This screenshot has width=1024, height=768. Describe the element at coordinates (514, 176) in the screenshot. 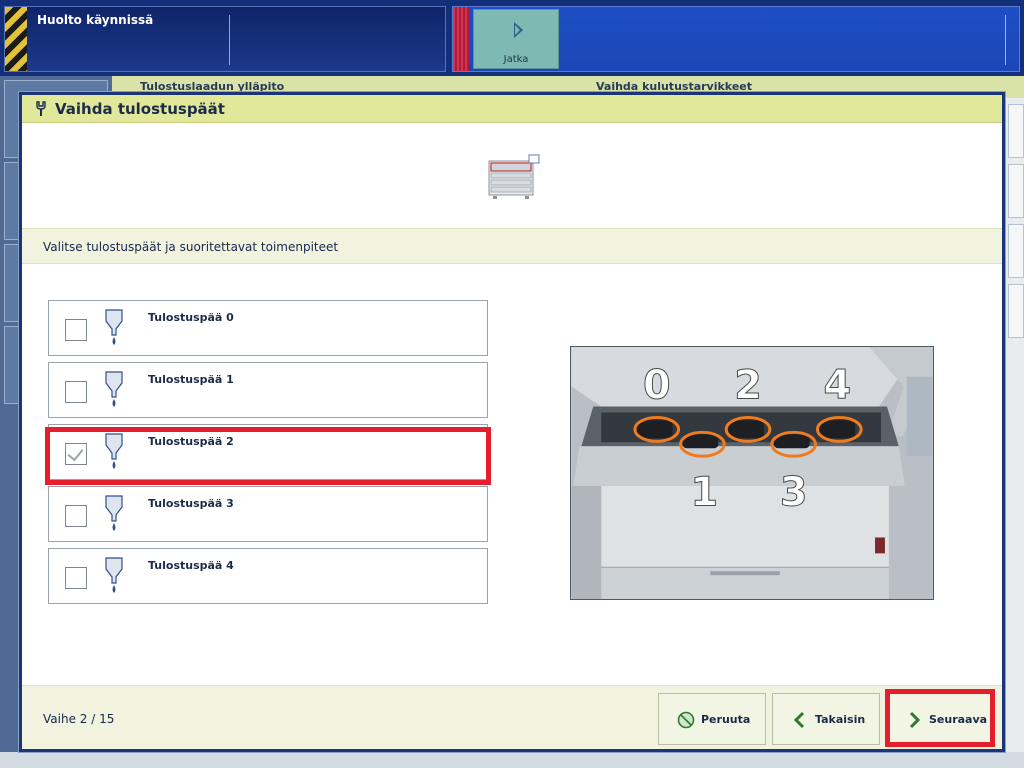

I see `printer-icon` at that location.